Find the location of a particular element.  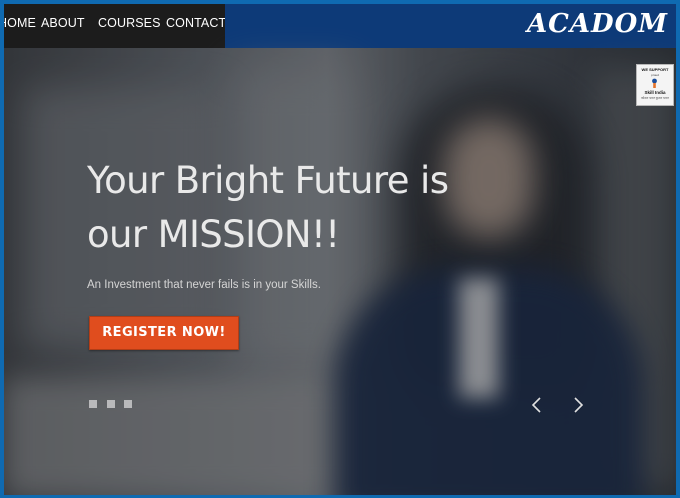

hero-title: Your Bright Future is our MISSION!! is located at coordinates (297, 208).